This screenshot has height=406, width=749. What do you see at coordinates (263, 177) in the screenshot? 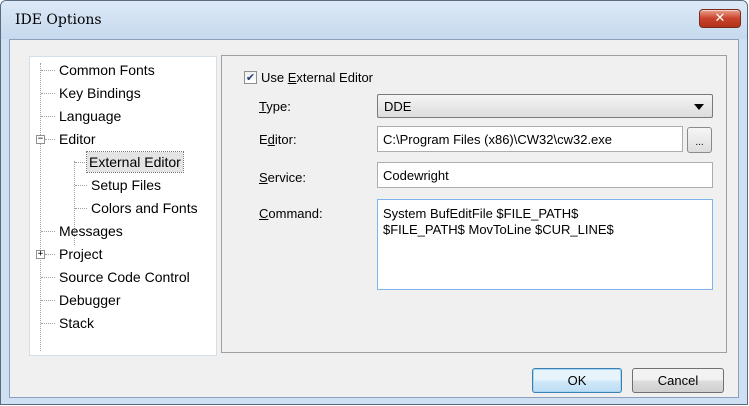
I see `label-mnemonic: S` at bounding box center [263, 177].